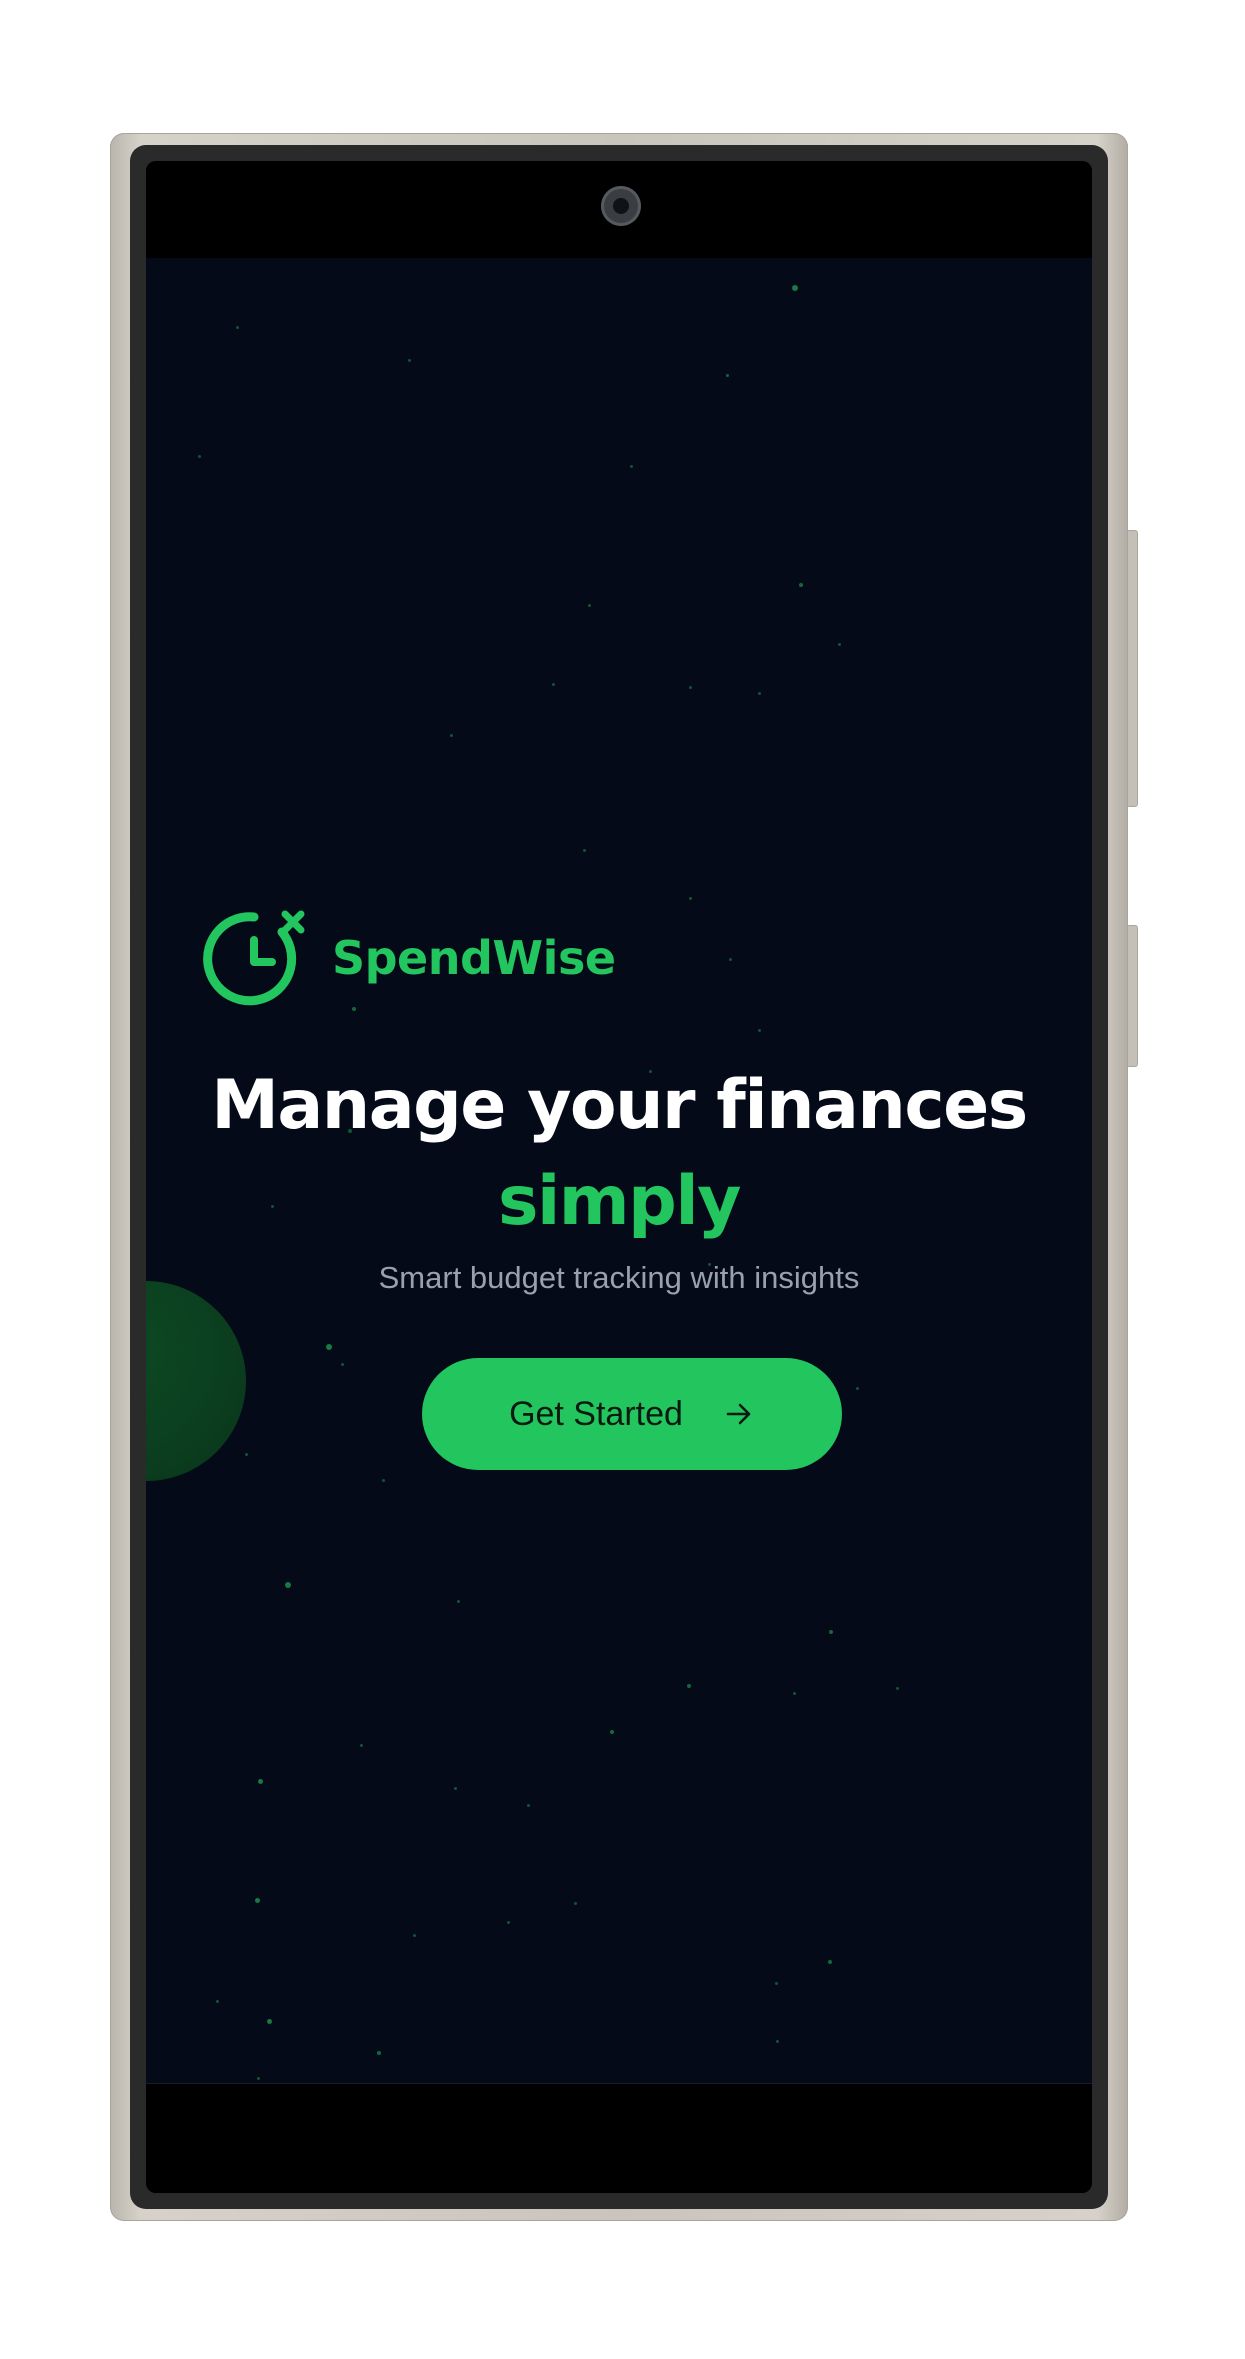 The height and width of the screenshot is (2359, 1245). I want to click on navigation-bar, so click(619, 2138).